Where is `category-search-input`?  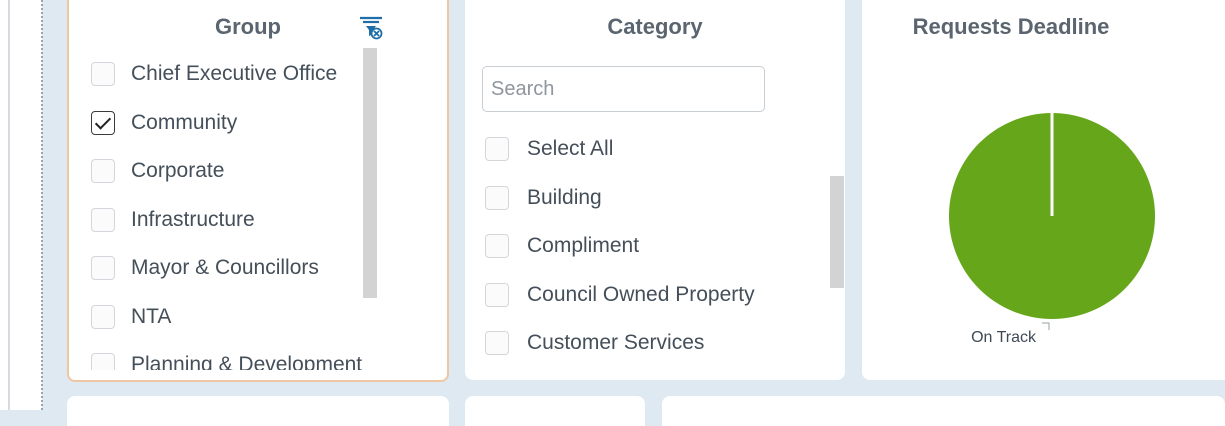 category-search-input is located at coordinates (623, 89).